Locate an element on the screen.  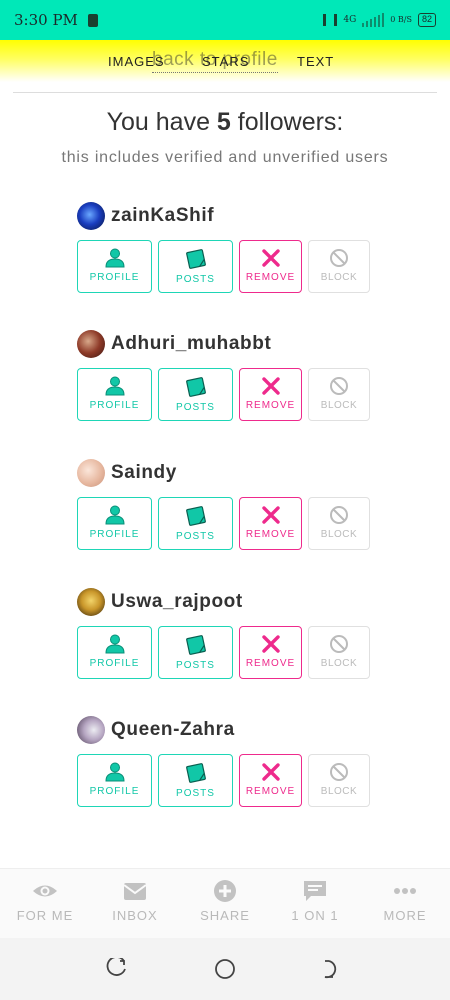
follower-item: zainKaShif PROFILE POSTS REMOVE BLOCK is located at coordinates (227, 257).